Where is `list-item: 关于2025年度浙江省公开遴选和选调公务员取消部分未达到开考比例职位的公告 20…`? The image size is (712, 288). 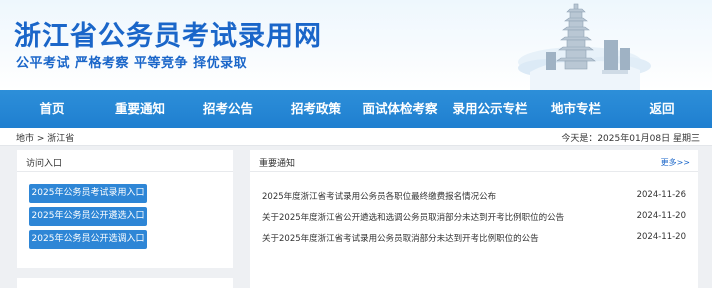
list-item: 关于2025年度浙江省公开遴选和选调公务员取消部分未达到开考比例职位的公告 20… is located at coordinates (476, 218).